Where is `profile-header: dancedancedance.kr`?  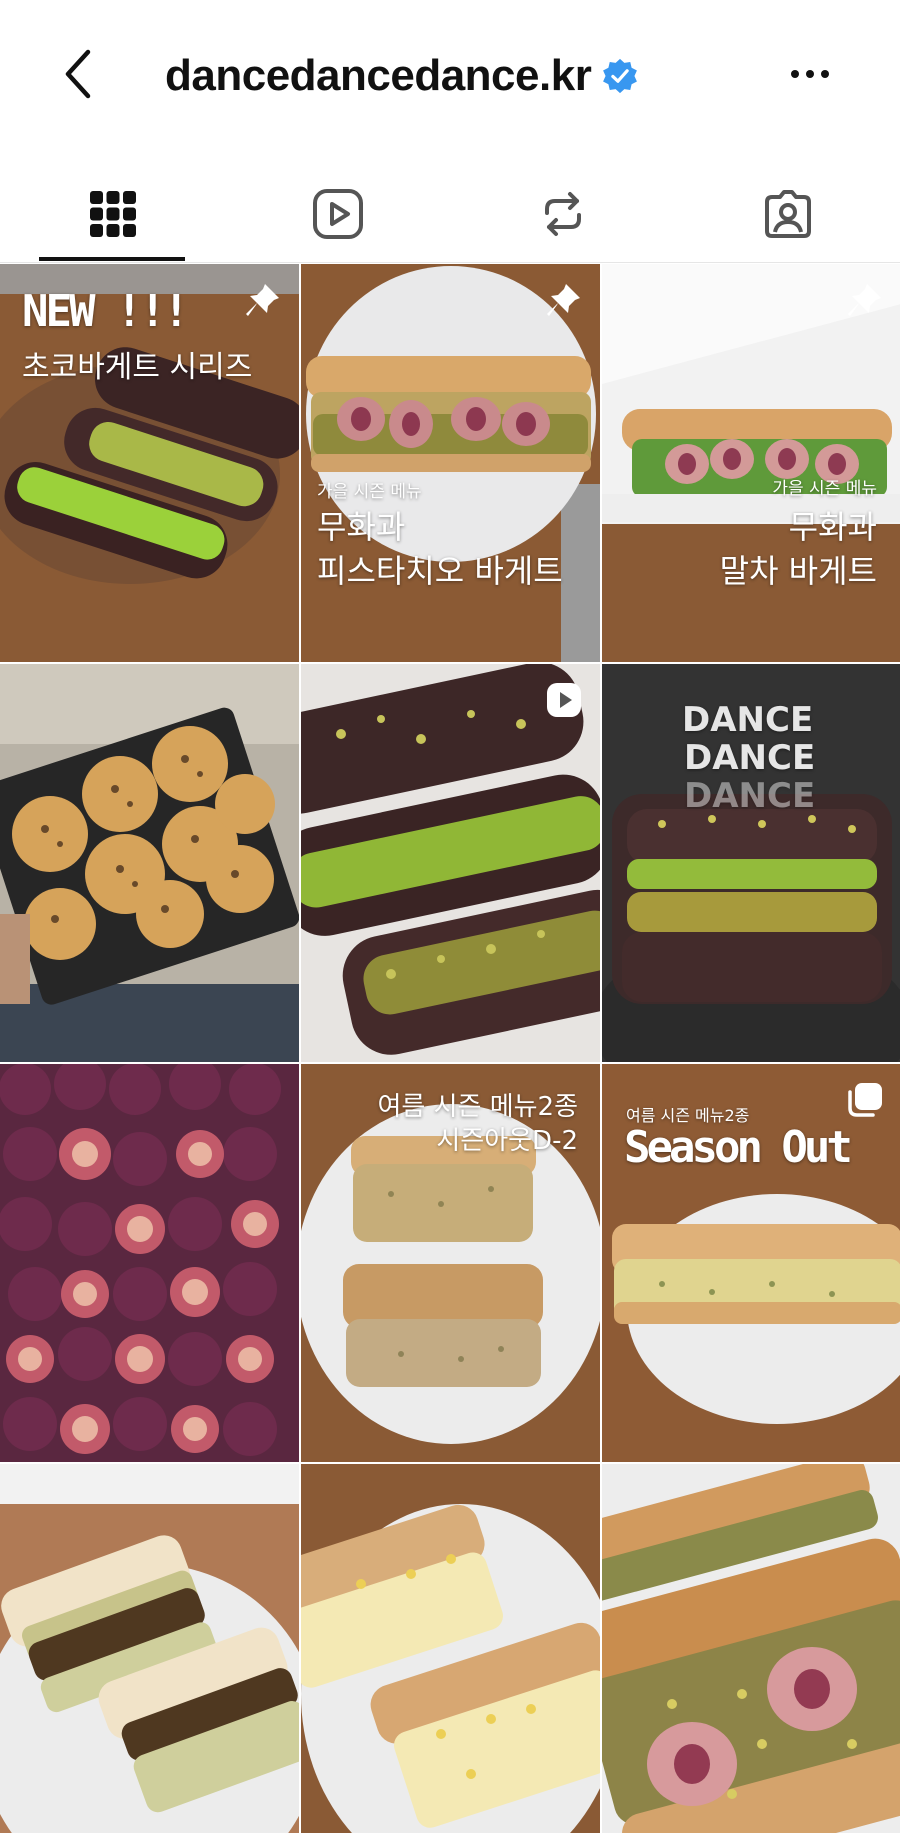 profile-header: dancedancedance.kr is located at coordinates (450, 75).